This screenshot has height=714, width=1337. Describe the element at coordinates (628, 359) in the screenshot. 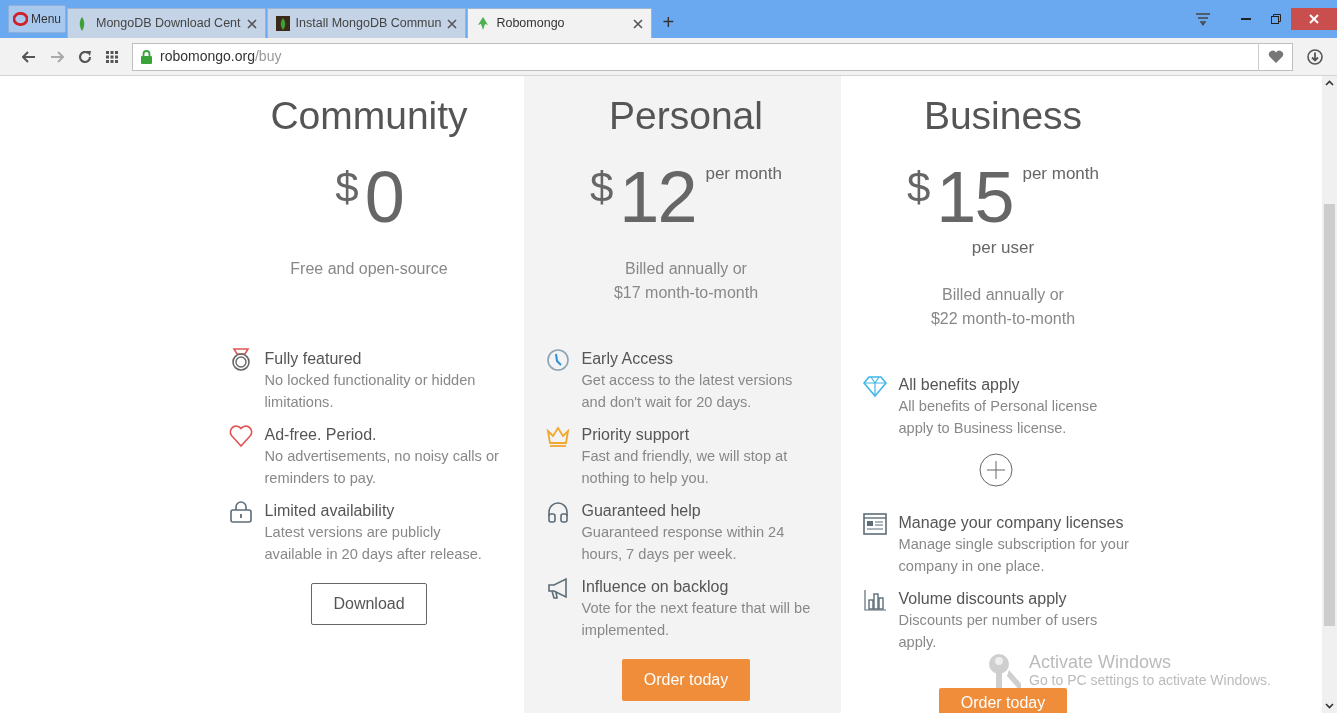

I see `feature-title: Early Access` at that location.